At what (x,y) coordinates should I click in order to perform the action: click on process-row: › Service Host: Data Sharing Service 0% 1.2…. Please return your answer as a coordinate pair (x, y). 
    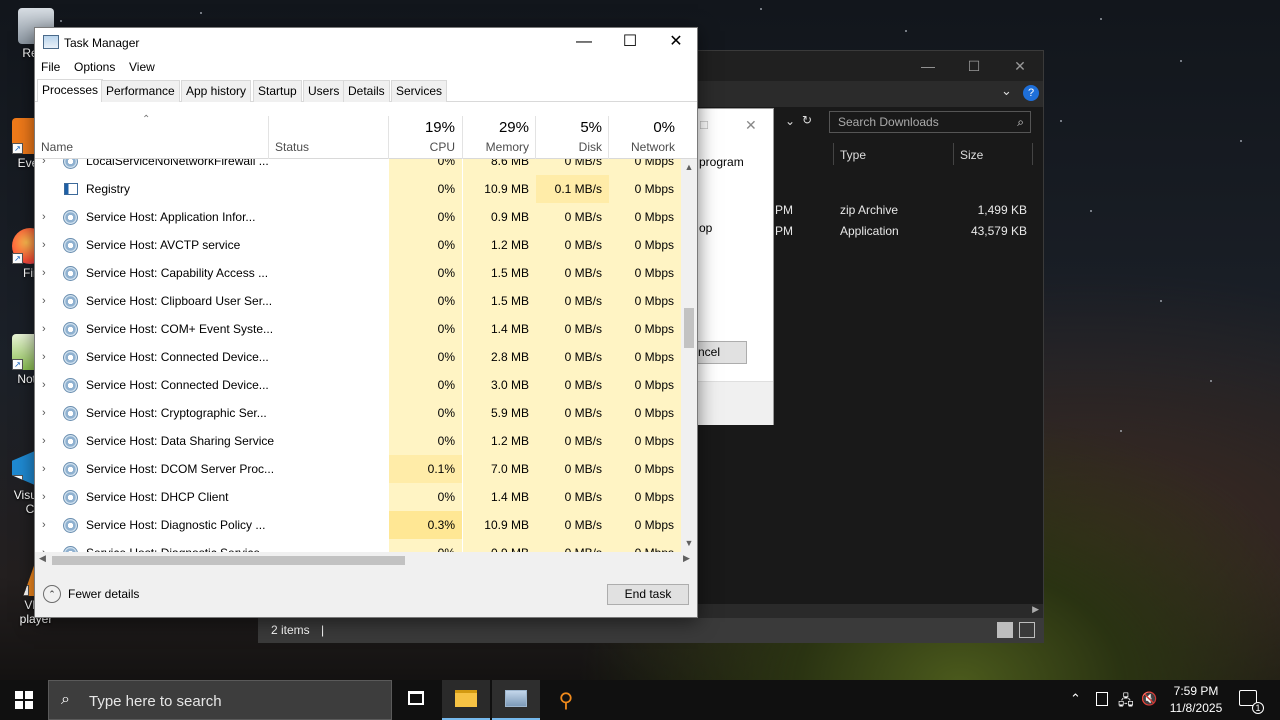
    Looking at the image, I should click on (358, 441).